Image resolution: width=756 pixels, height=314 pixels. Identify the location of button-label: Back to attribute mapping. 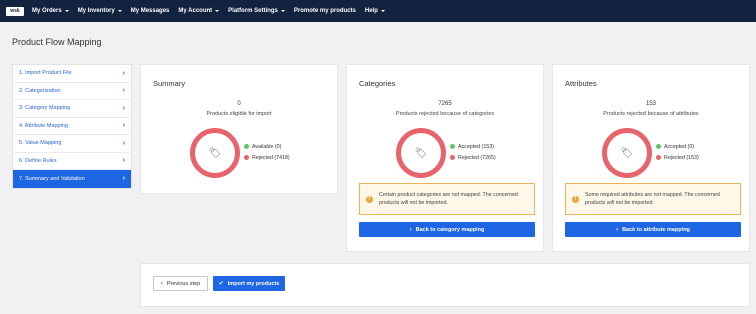
(656, 229).